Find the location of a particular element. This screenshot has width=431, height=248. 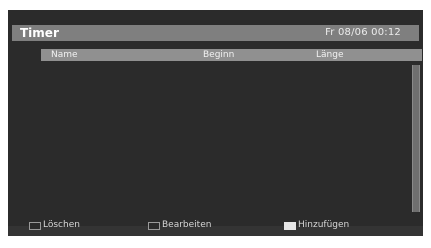

column-header-duration: Länge is located at coordinates (330, 55).